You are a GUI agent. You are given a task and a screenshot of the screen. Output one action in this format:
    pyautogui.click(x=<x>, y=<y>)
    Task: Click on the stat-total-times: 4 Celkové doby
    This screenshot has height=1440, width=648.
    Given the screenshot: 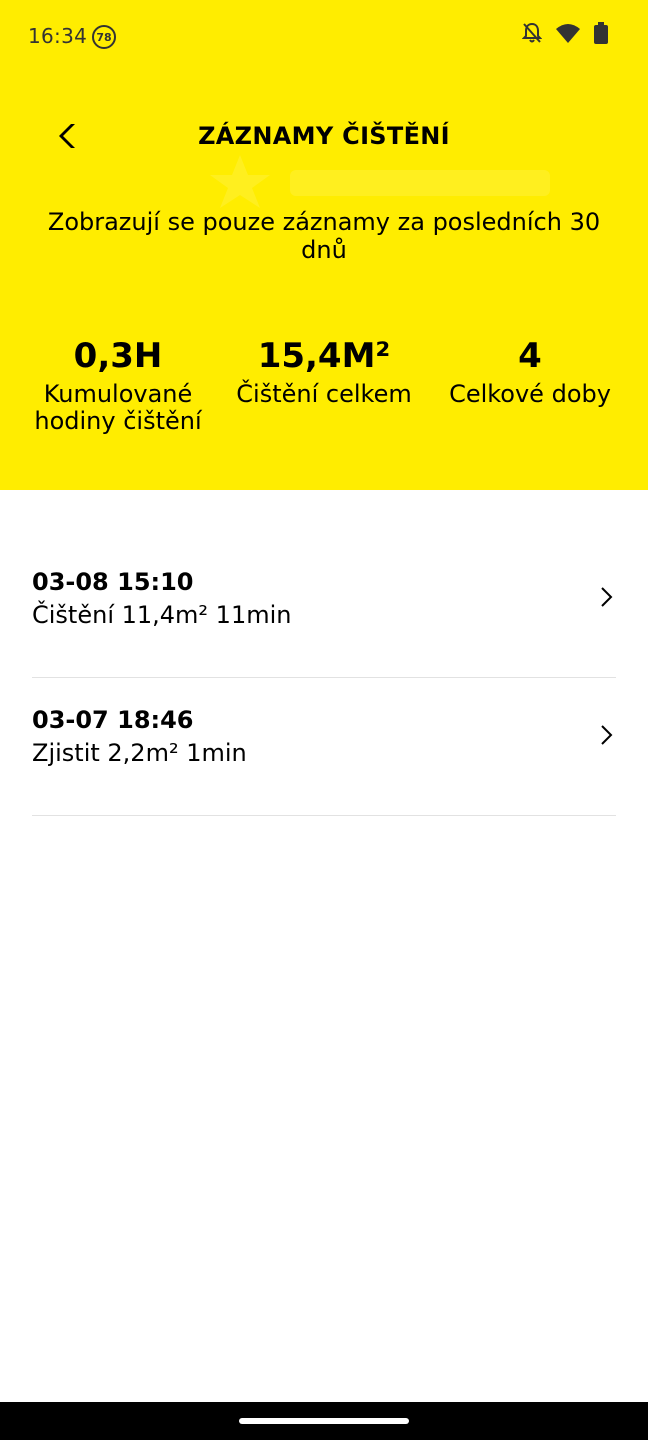 What is the action you would take?
    pyautogui.click(x=530, y=371)
    